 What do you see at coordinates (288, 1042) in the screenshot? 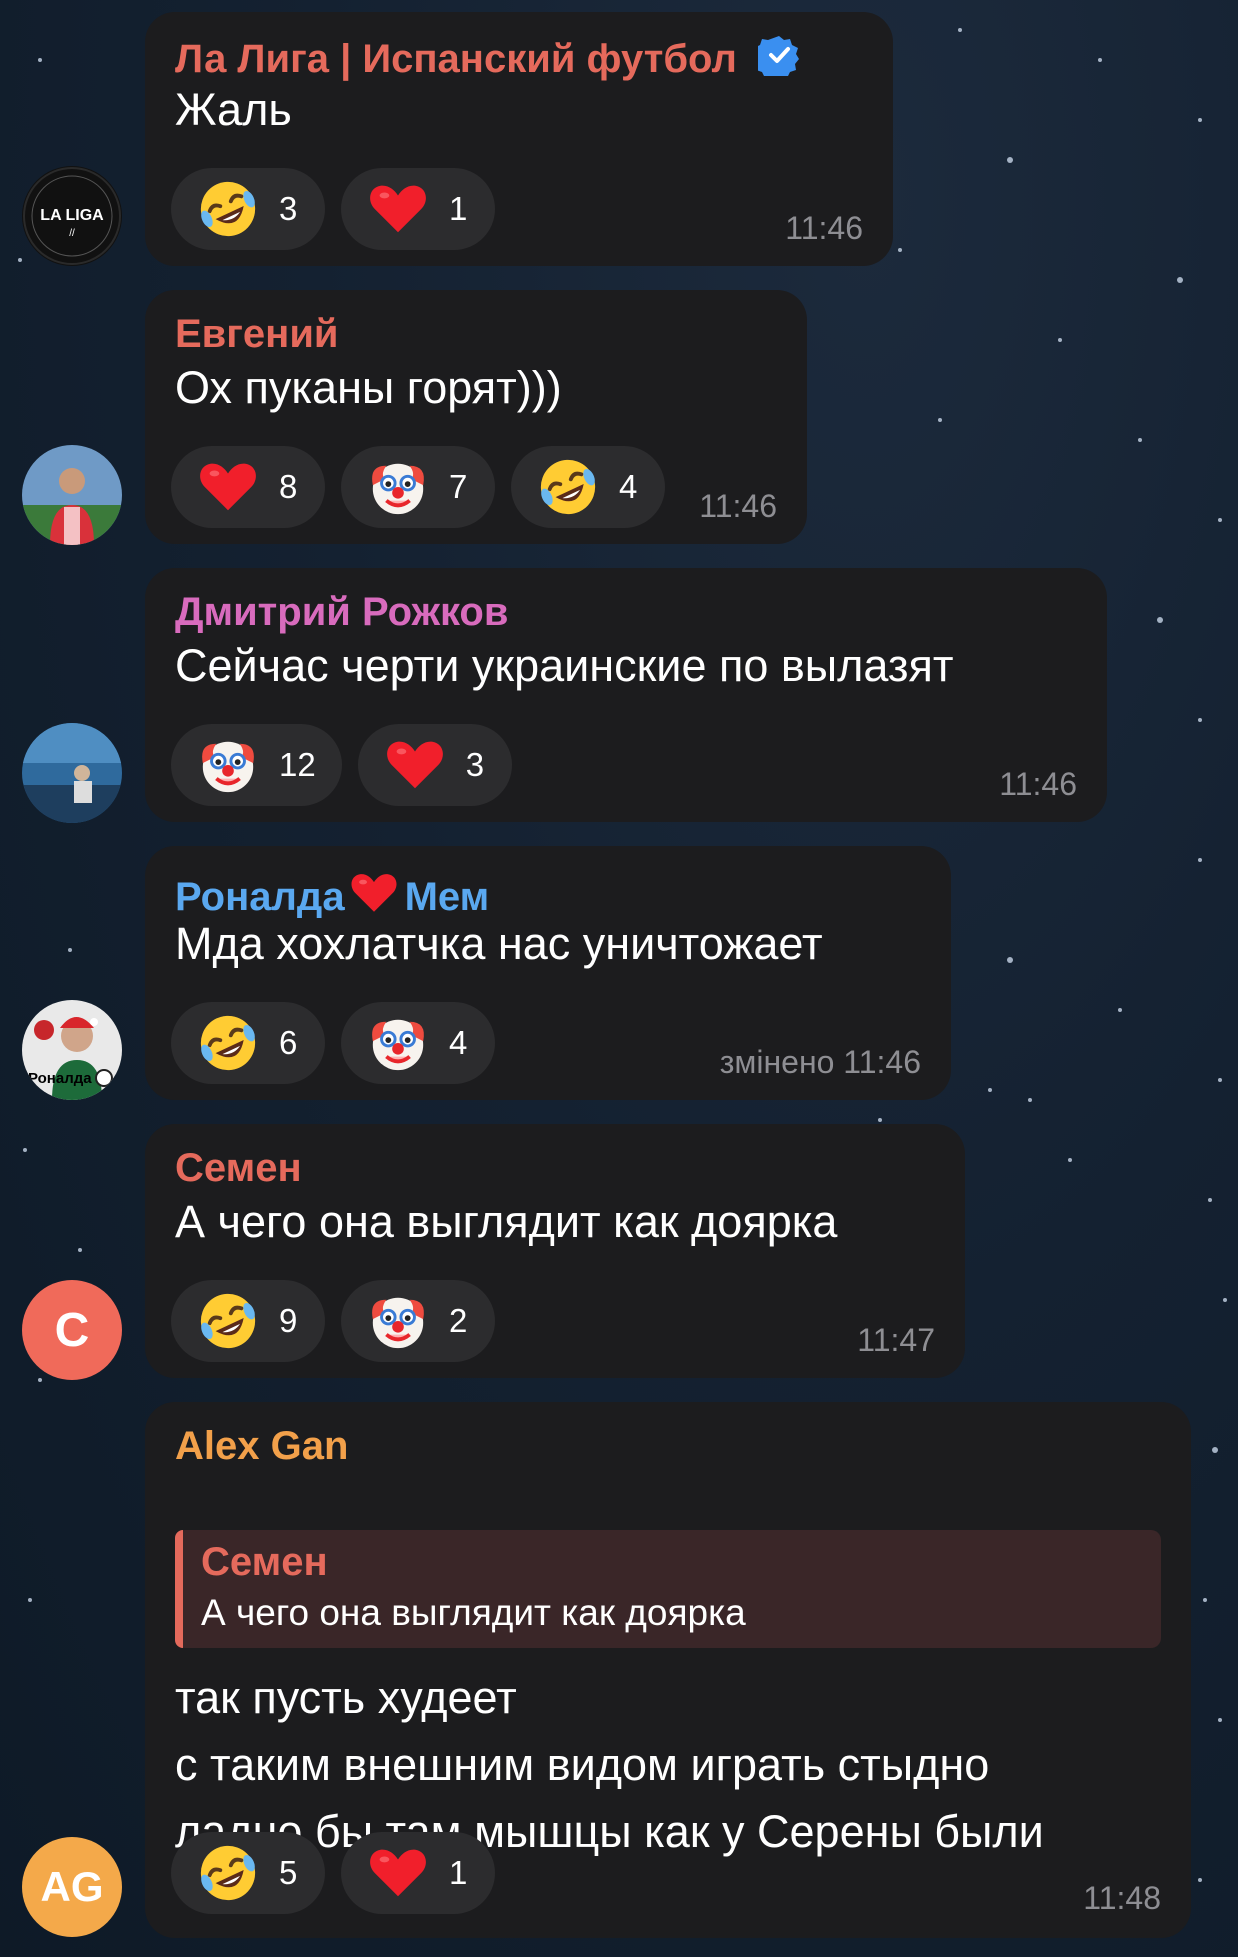
I see `reaction-count: 6` at bounding box center [288, 1042].